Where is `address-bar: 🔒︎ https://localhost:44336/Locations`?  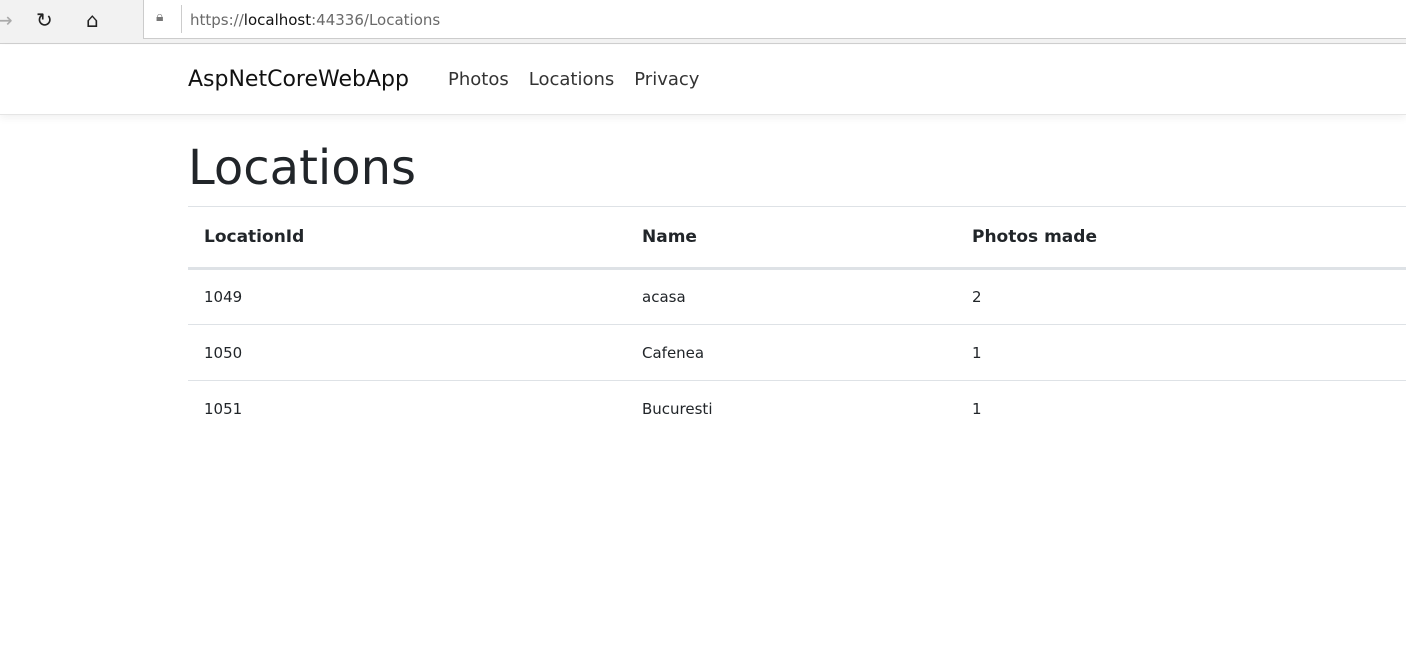 address-bar: 🔒︎ https://localhost:44336/Locations is located at coordinates (774, 19).